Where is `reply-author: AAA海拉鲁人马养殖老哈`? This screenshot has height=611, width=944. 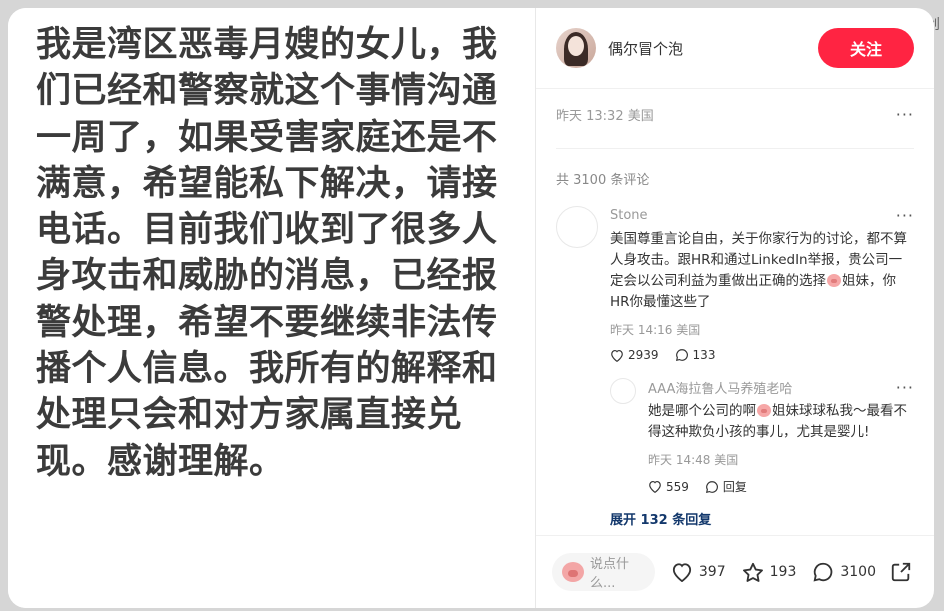 reply-author: AAA海拉鲁人马养殖老哈 is located at coordinates (720, 387).